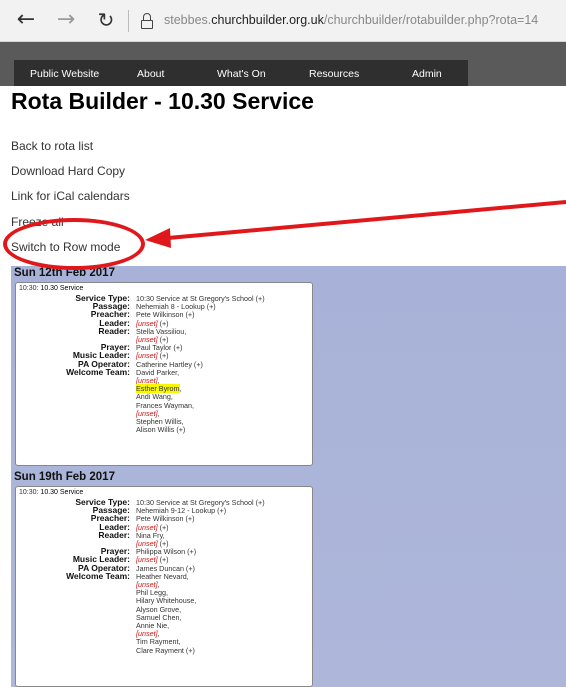 The height and width of the screenshot is (687, 566). I want to click on url-domain: churchbuilder.org.uk, so click(267, 20).